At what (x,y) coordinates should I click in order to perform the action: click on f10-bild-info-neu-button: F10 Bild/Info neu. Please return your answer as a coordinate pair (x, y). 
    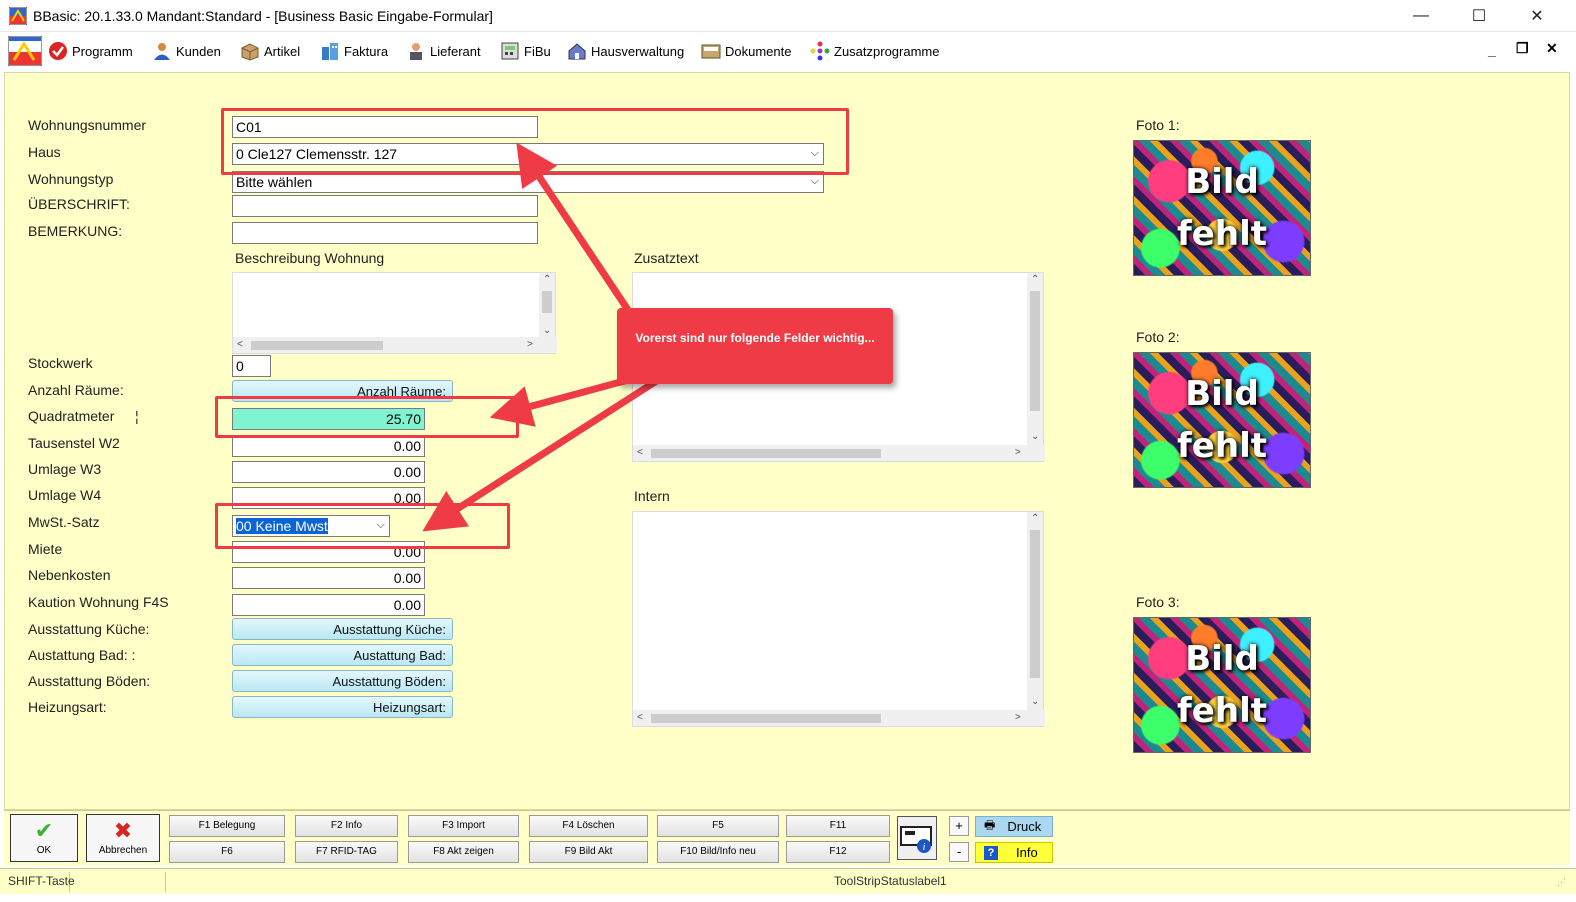
    Looking at the image, I should click on (718, 852).